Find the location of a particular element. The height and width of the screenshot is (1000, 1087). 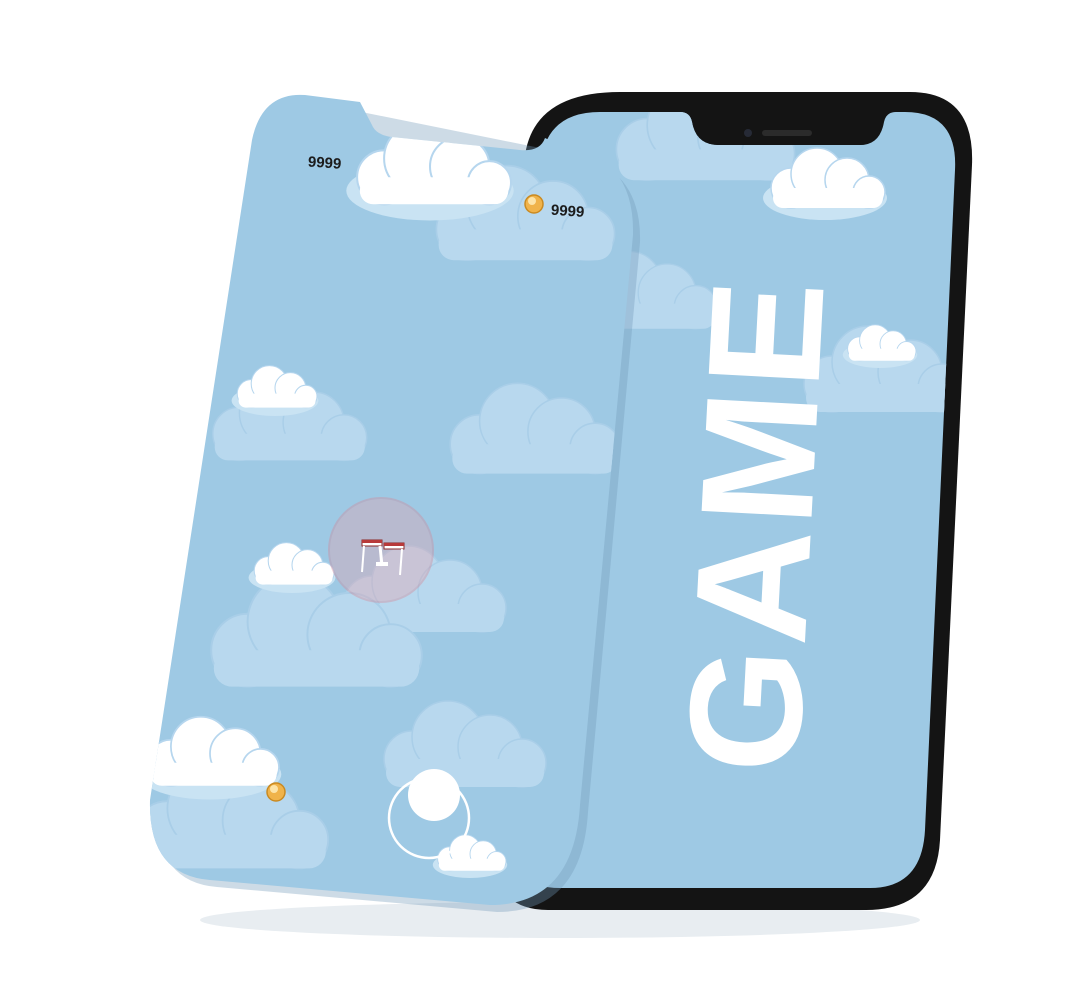

joystick-thumb is located at coordinates (434, 795).